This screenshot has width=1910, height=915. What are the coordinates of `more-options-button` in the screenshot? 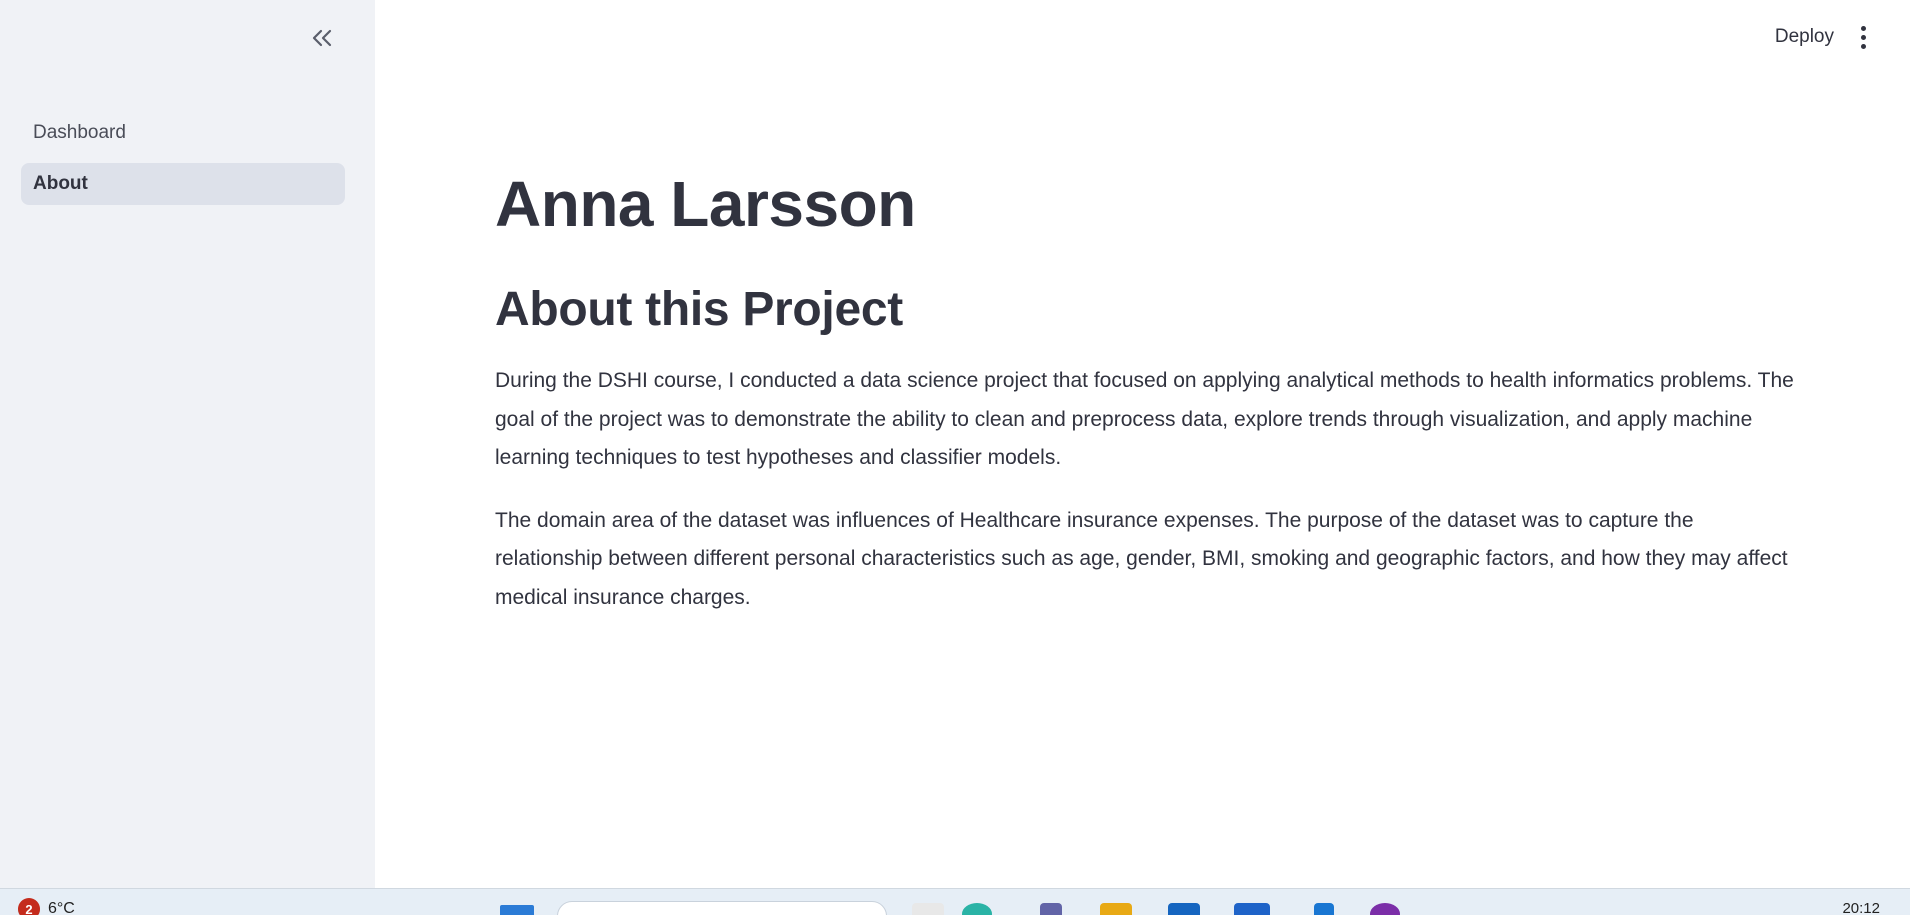 It's located at (1863, 37).